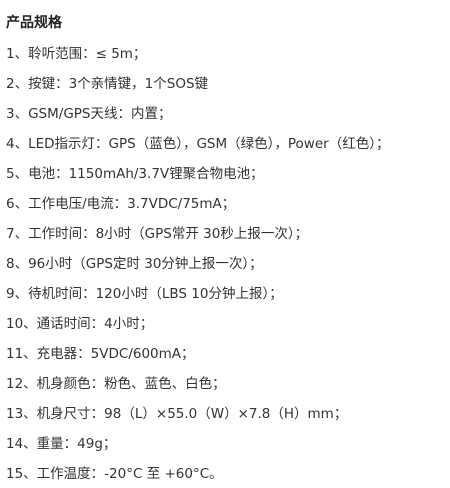 The width and height of the screenshot is (450, 488). Describe the element at coordinates (134, 264) in the screenshot. I see `spec-item-8: 8、96小时（GPS定时 30分钟上报一次）；` at that location.